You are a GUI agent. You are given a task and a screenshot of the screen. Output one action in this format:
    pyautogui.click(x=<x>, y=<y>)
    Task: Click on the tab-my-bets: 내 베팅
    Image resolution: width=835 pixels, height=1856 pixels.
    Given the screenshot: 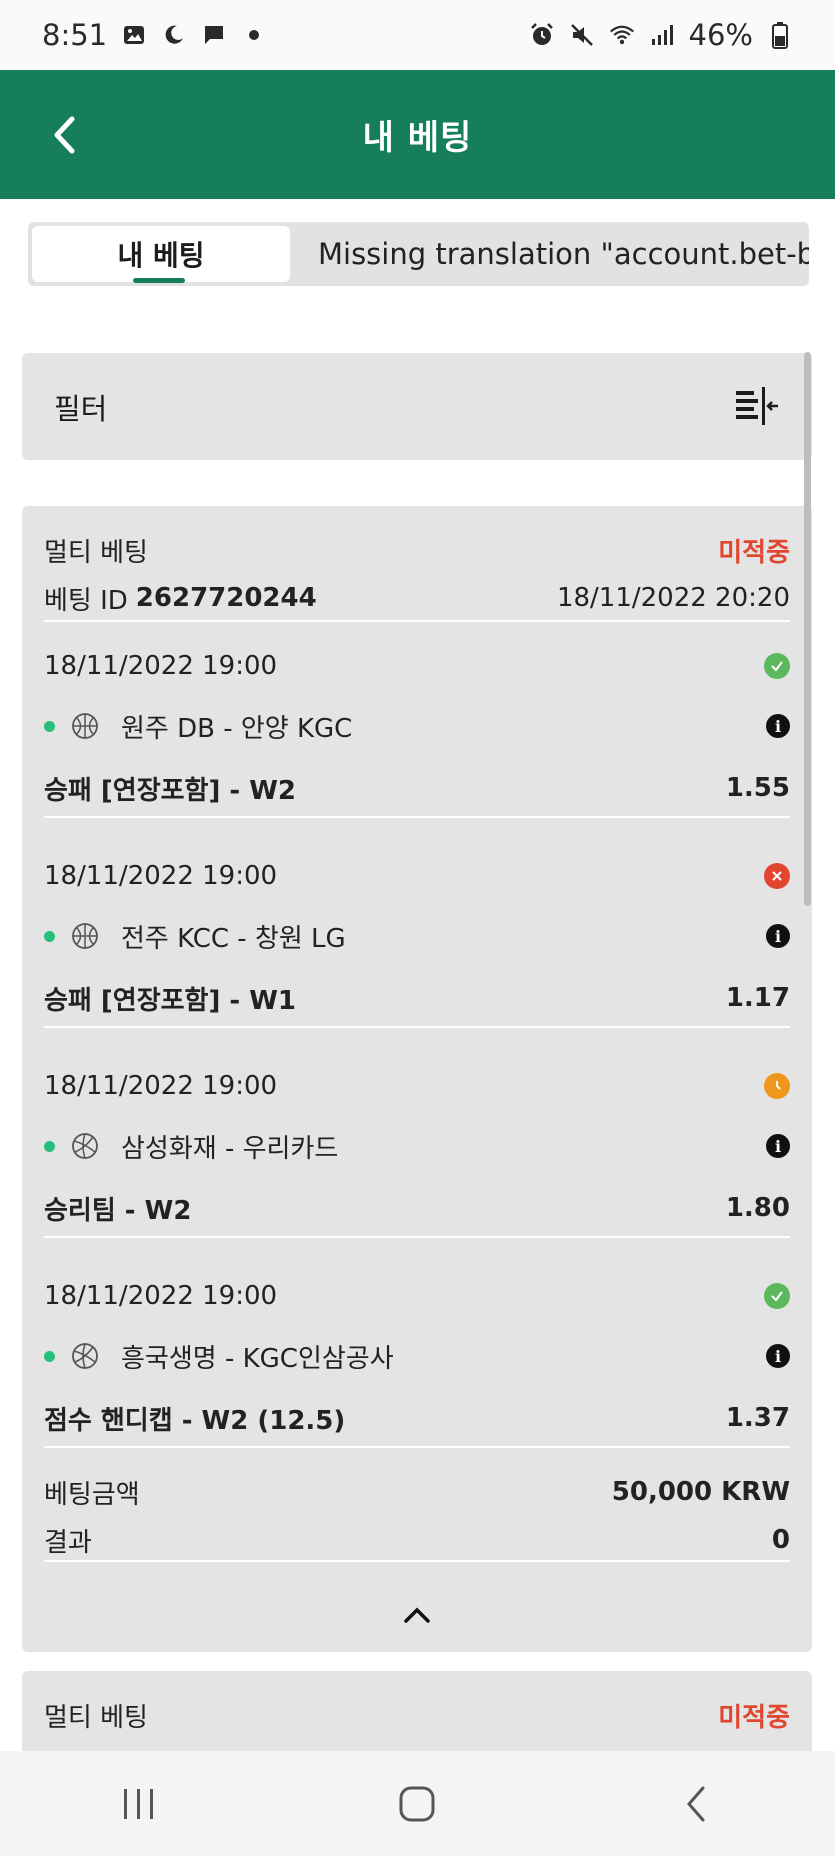 What is the action you would take?
    pyautogui.click(x=161, y=254)
    